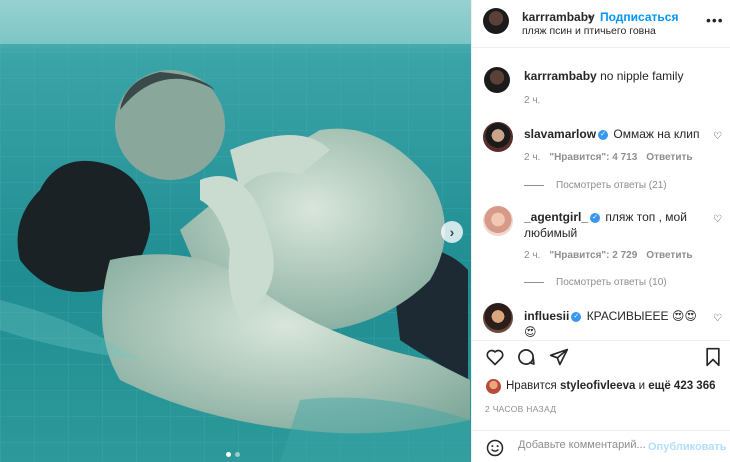  What do you see at coordinates (593, 255) in the screenshot?
I see `comment-likes: "Нравится": 2 729` at bounding box center [593, 255].